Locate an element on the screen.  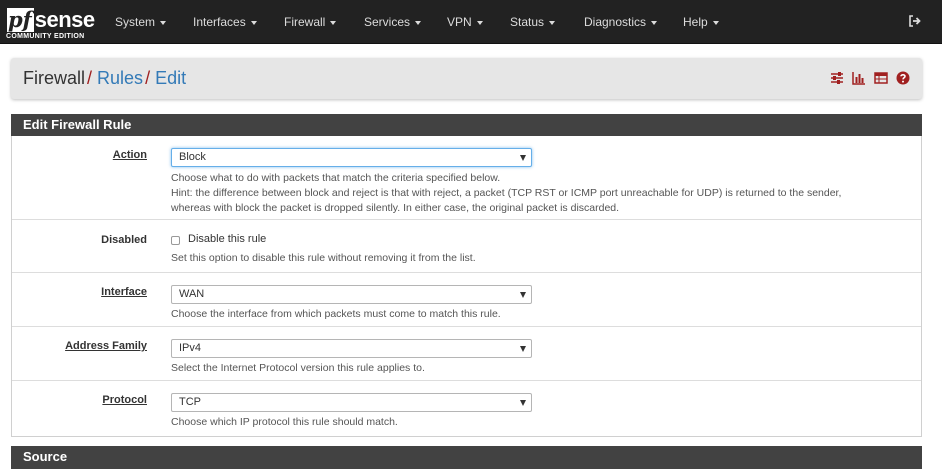
action-label: Action is located at coordinates (129, 155).